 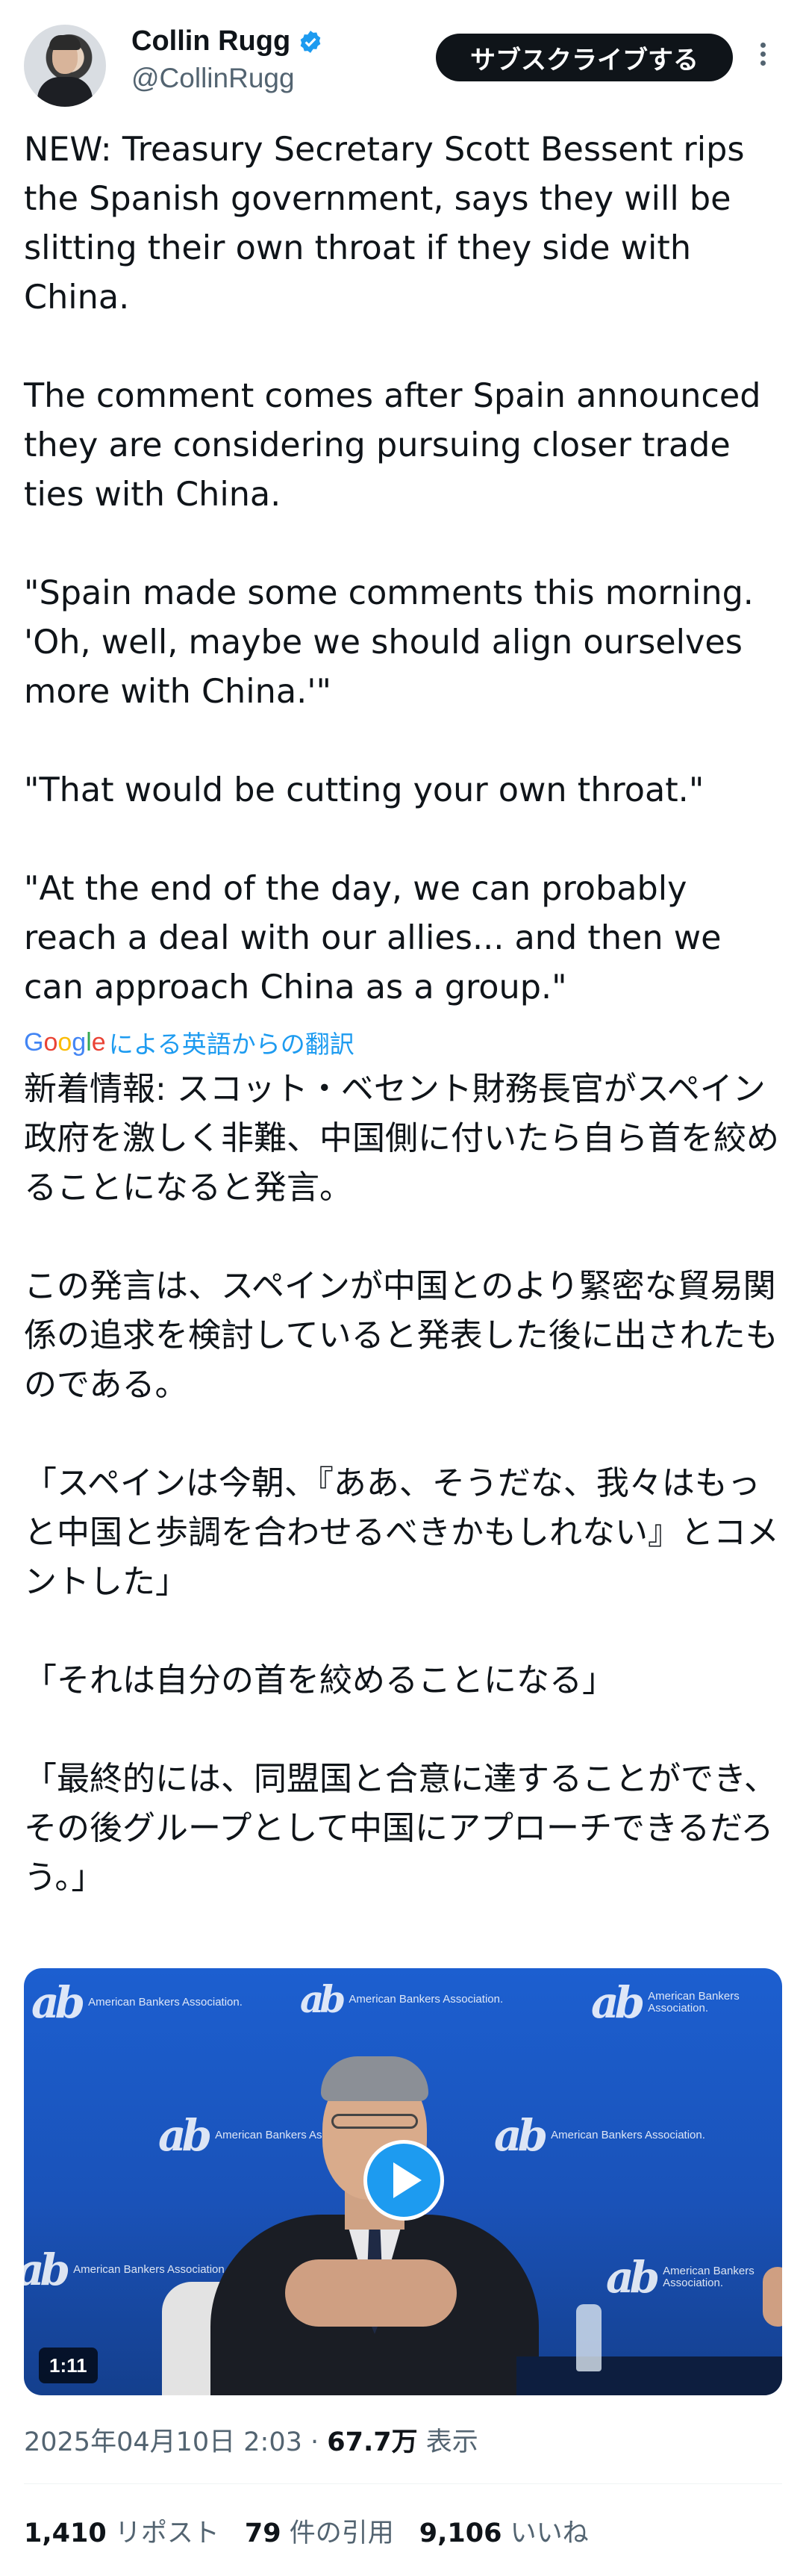 I want to click on speaker-hands, so click(x=371, y=2293).